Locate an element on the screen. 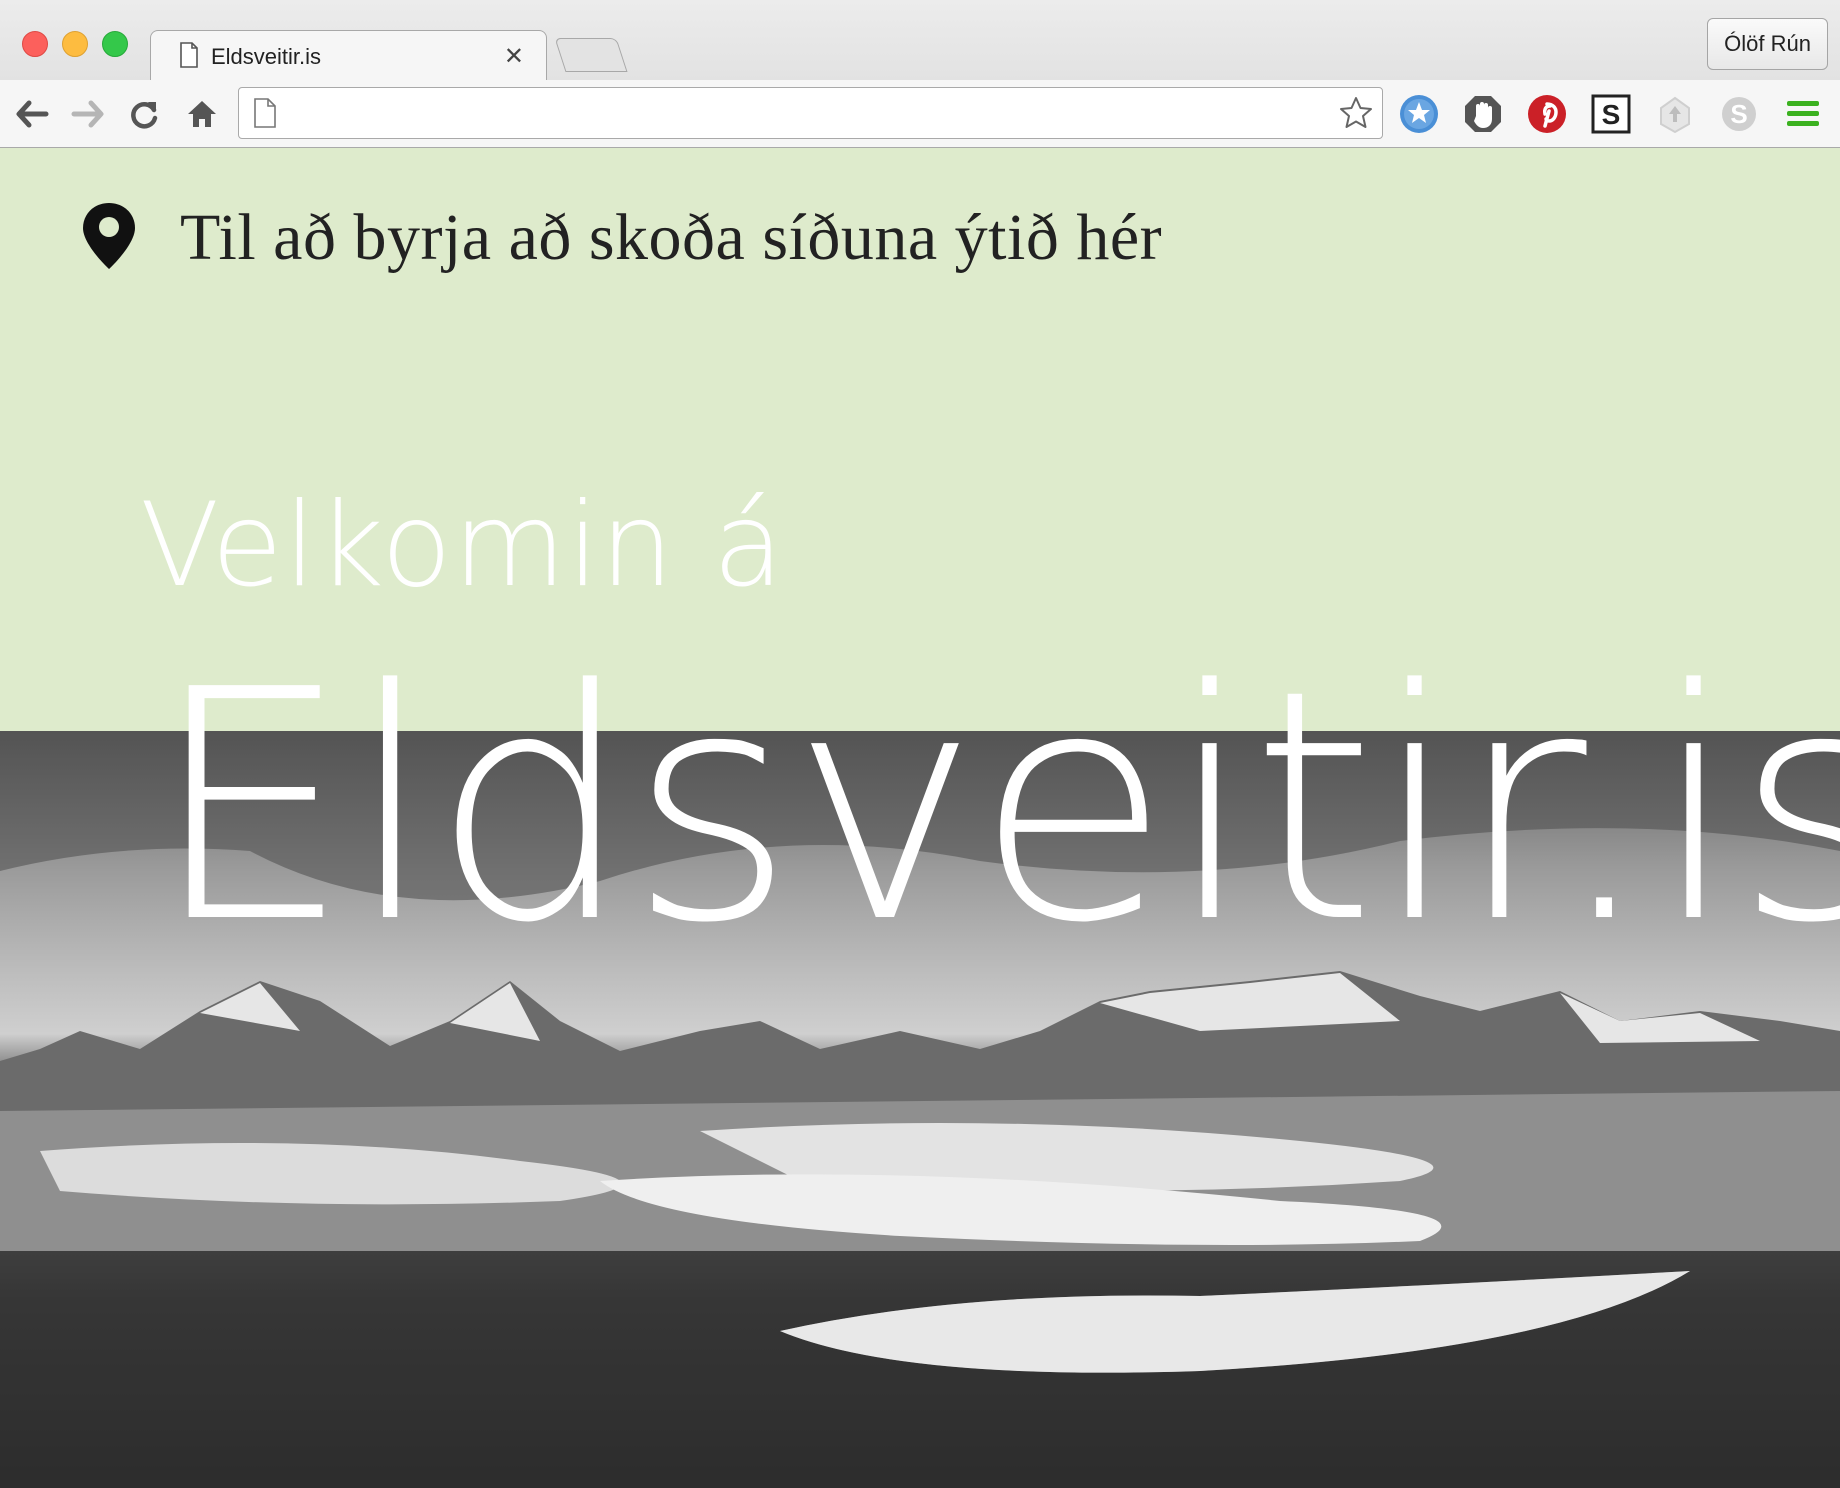 This screenshot has width=1840, height=1488. forward-icon is located at coordinates (88, 114).